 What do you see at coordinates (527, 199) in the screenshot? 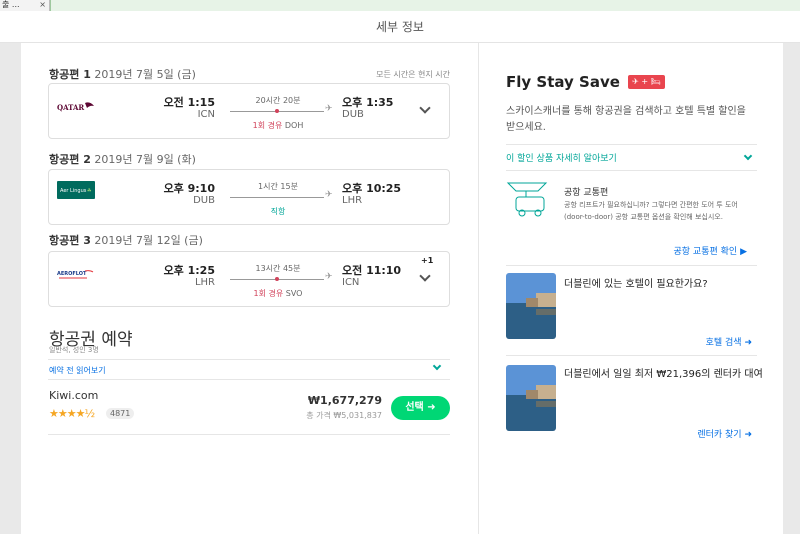
I see `airport-transfer-icon` at bounding box center [527, 199].